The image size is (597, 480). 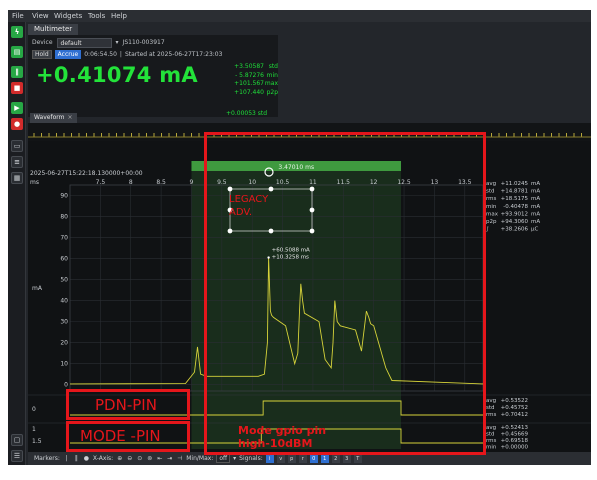 What do you see at coordinates (17, 32) in the screenshot?
I see `power-icon: ϟ` at bounding box center [17, 32].